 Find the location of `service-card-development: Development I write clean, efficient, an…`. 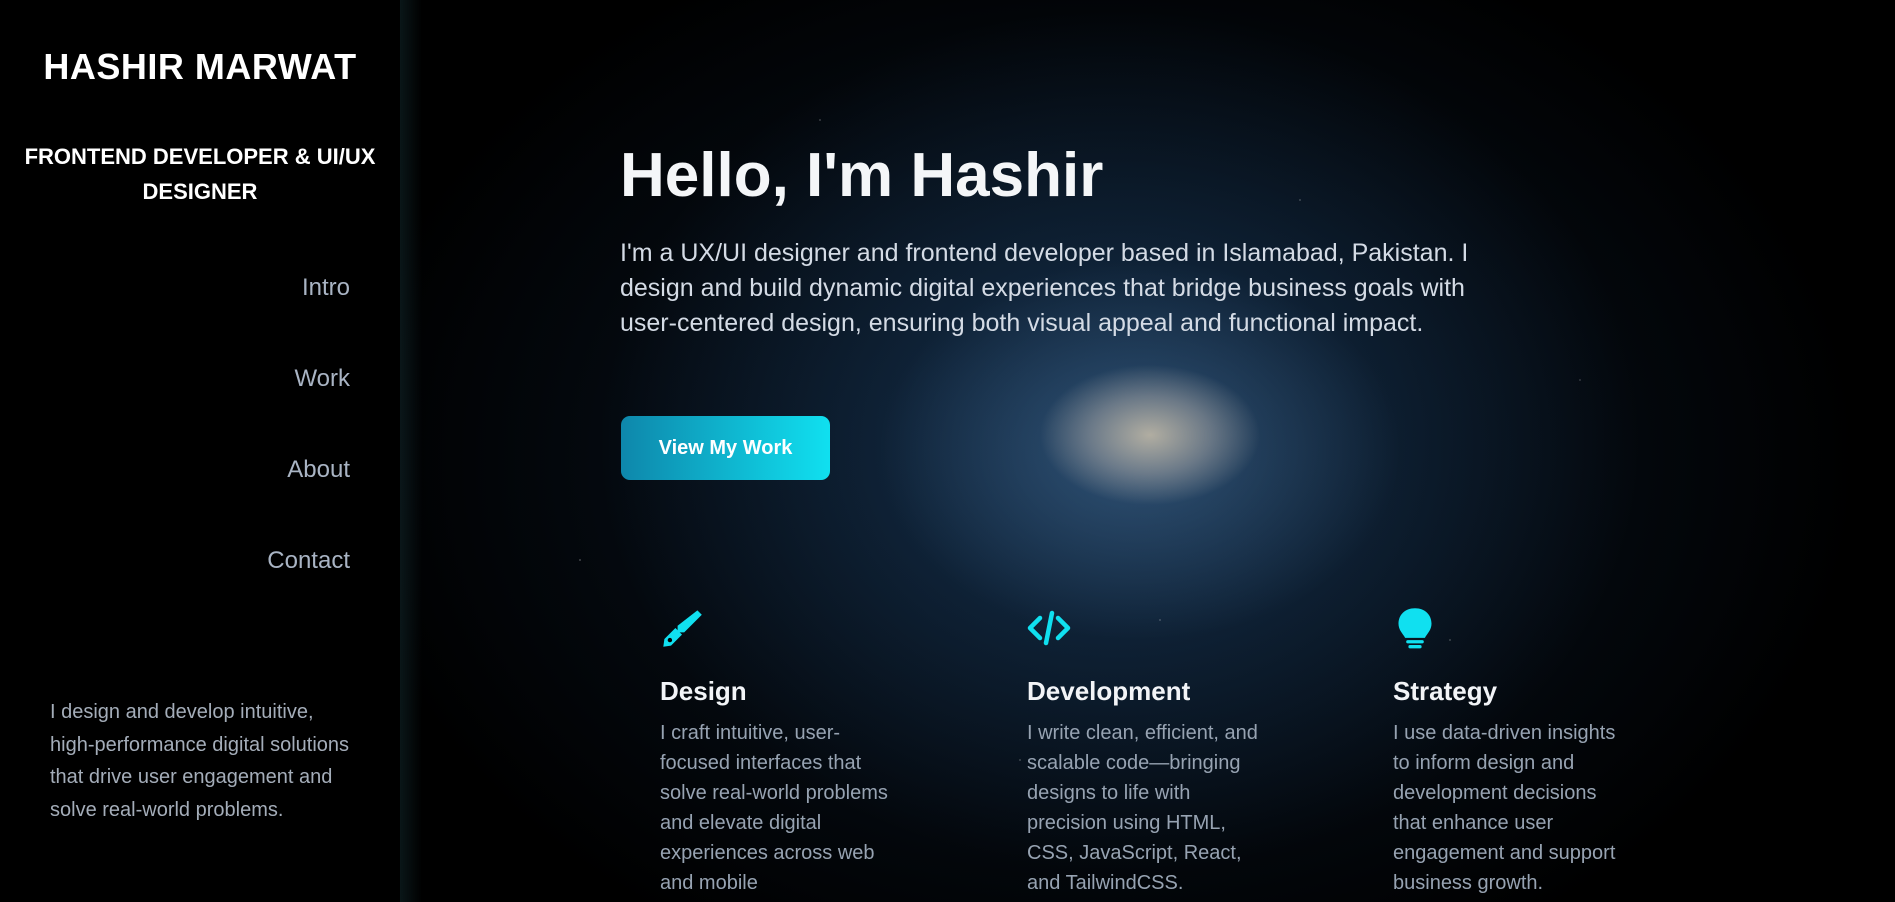

service-card-development: Development I write clean, efficient, an… is located at coordinates (1147, 750).